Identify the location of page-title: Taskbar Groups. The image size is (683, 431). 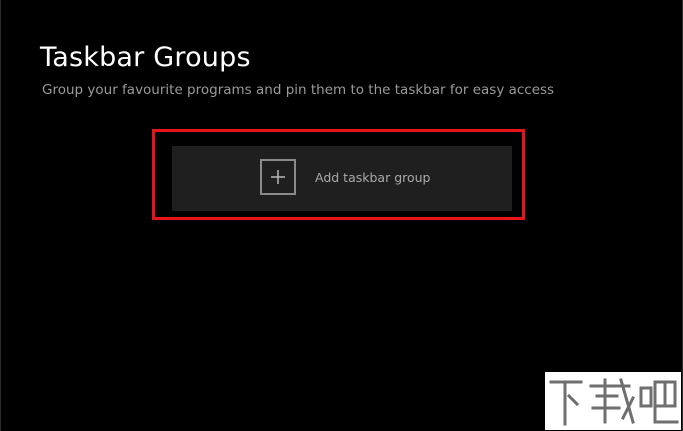
(145, 57).